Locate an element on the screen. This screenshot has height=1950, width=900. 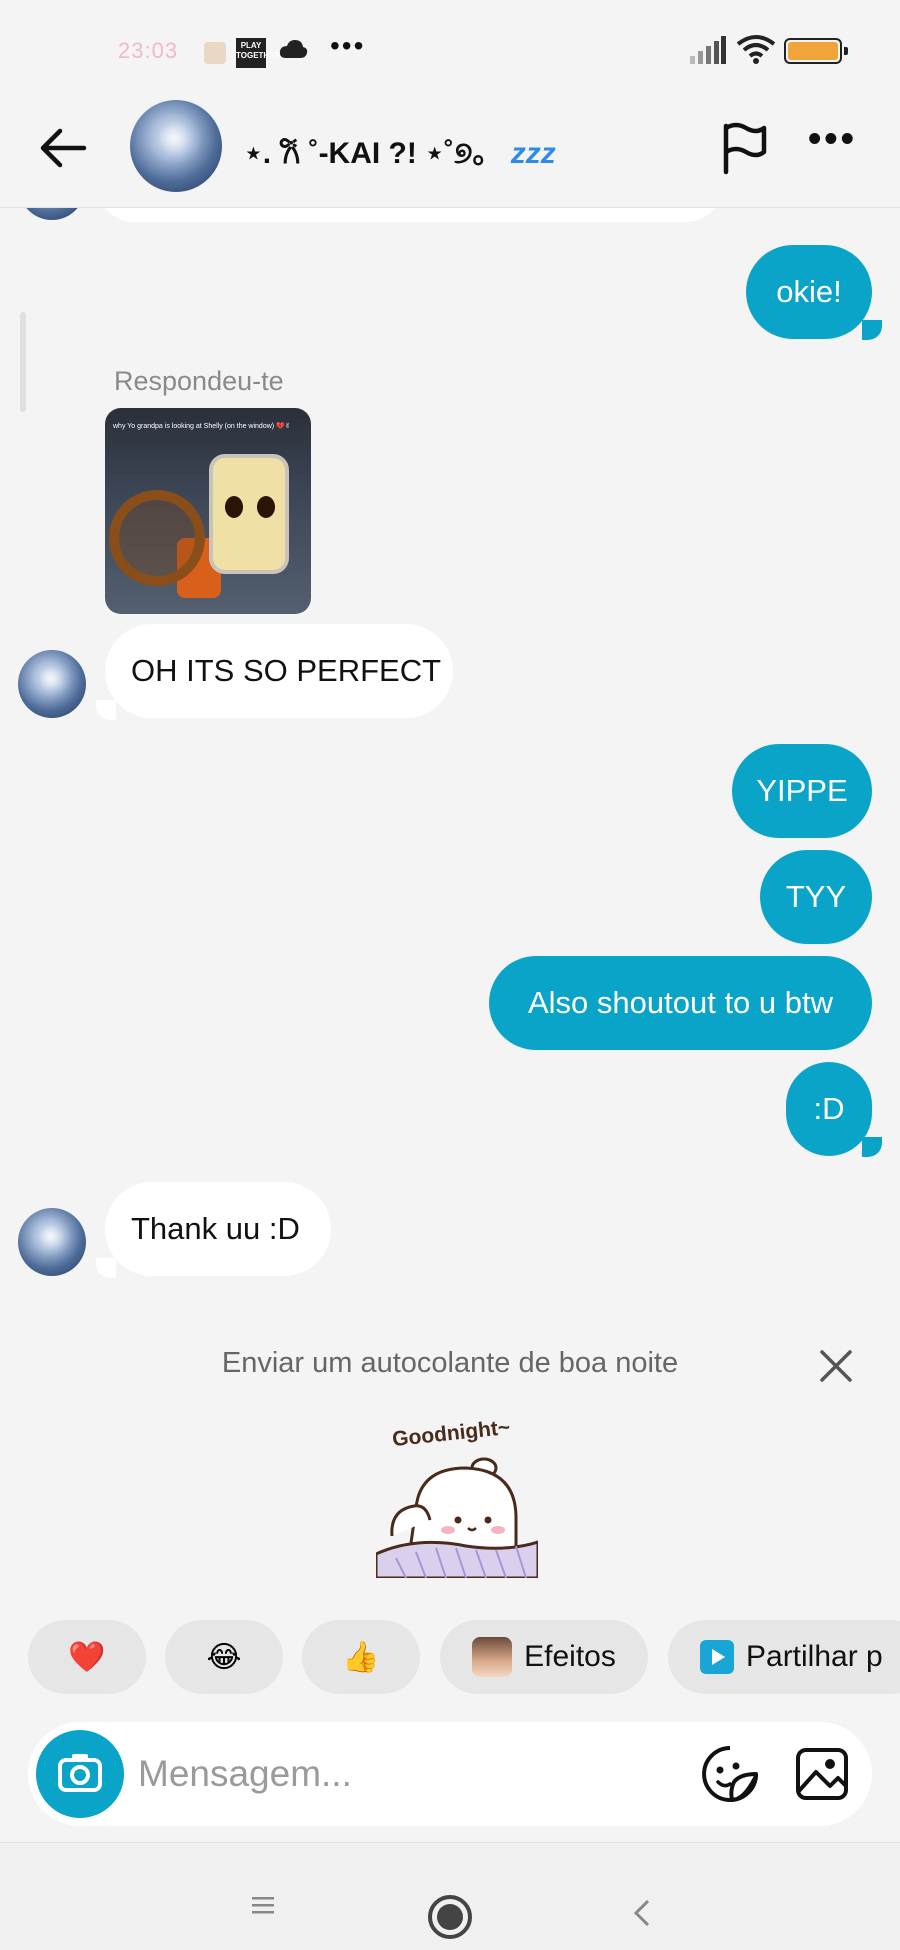
system-nav-bar is located at coordinates (450, 1896).